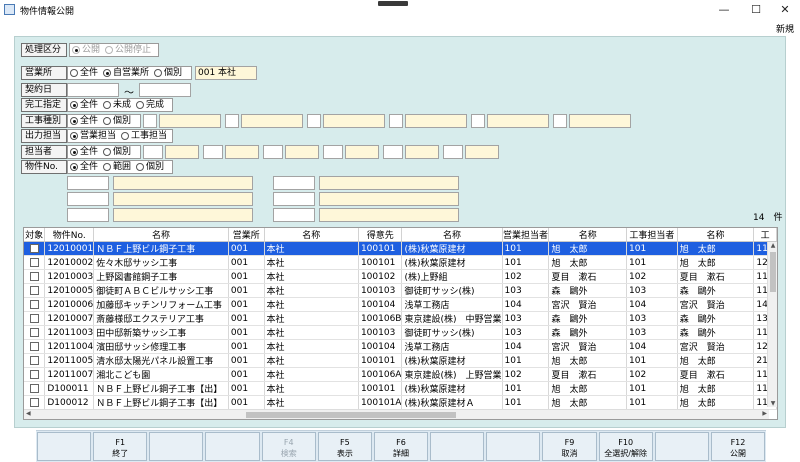 The image size is (800, 462). What do you see at coordinates (226, 73) in the screenshot?
I see `eigyosho-input: 001 本社` at bounding box center [226, 73].